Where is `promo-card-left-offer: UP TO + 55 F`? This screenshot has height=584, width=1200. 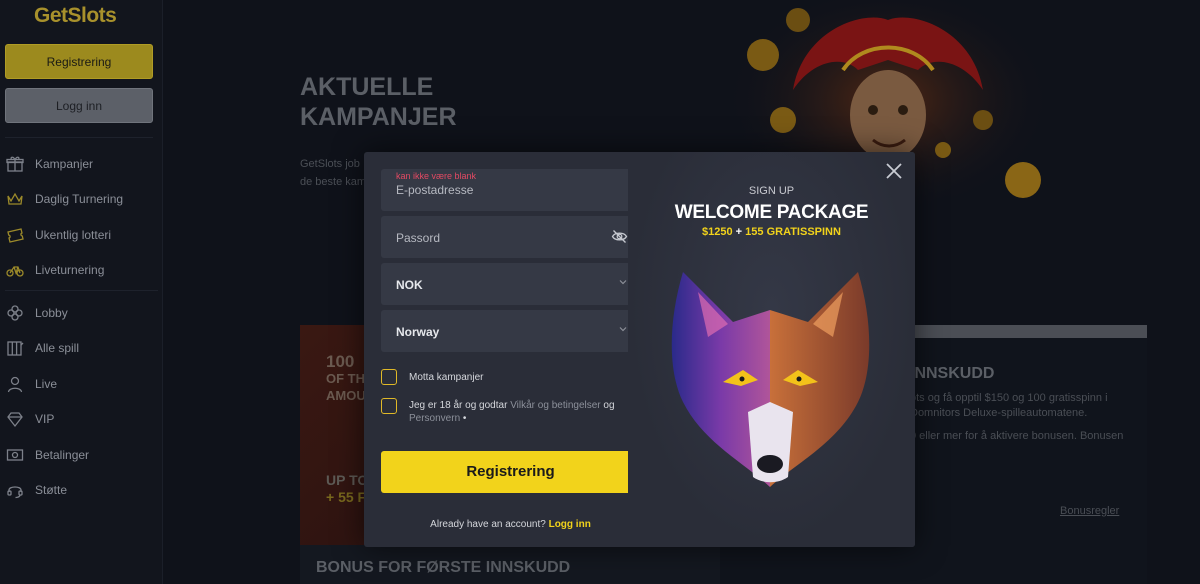
promo-card-left-offer: UP TO + 55 F is located at coordinates (347, 489).